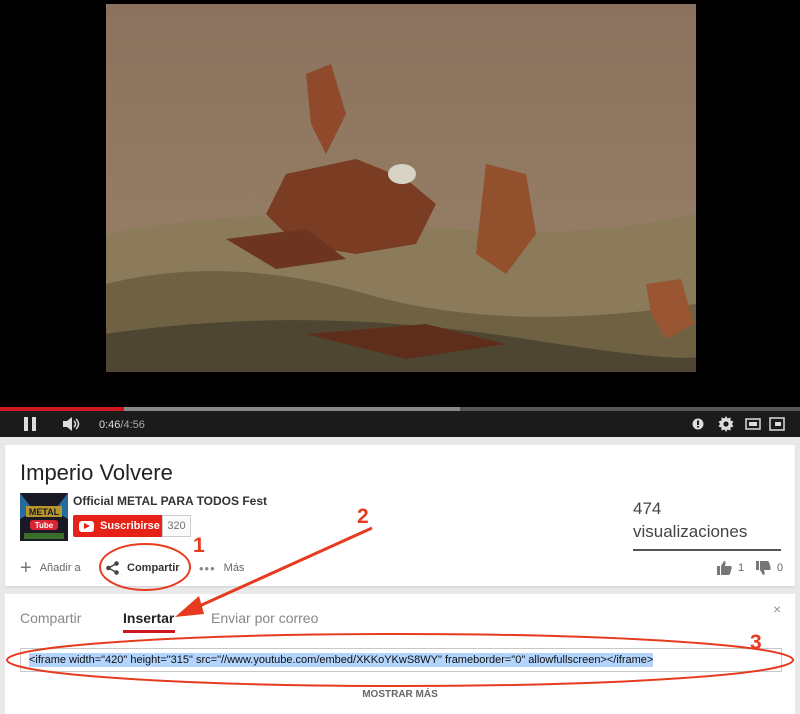 The width and height of the screenshot is (800, 714). What do you see at coordinates (647, 508) in the screenshot?
I see `view-count: 474` at bounding box center [647, 508].